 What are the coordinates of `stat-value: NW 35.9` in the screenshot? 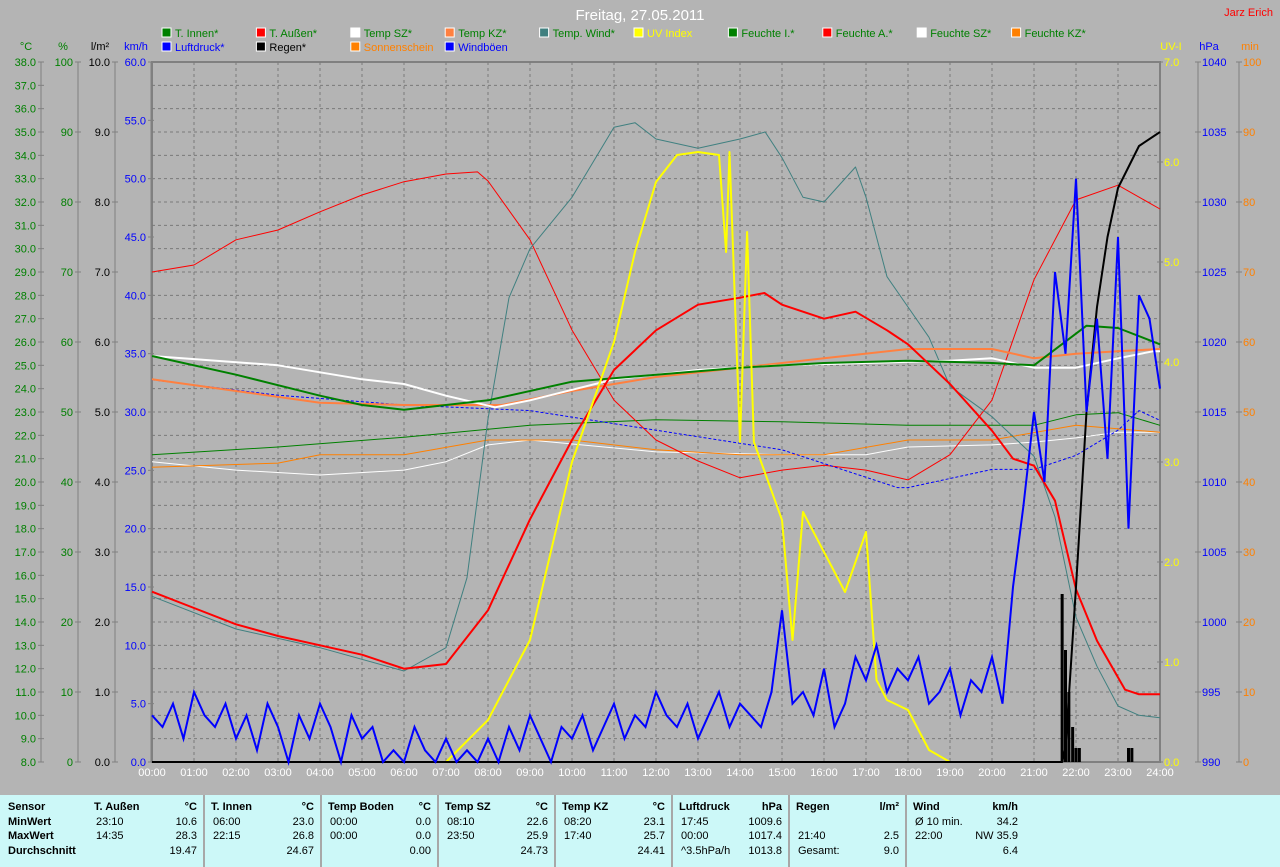 It's located at (996, 836).